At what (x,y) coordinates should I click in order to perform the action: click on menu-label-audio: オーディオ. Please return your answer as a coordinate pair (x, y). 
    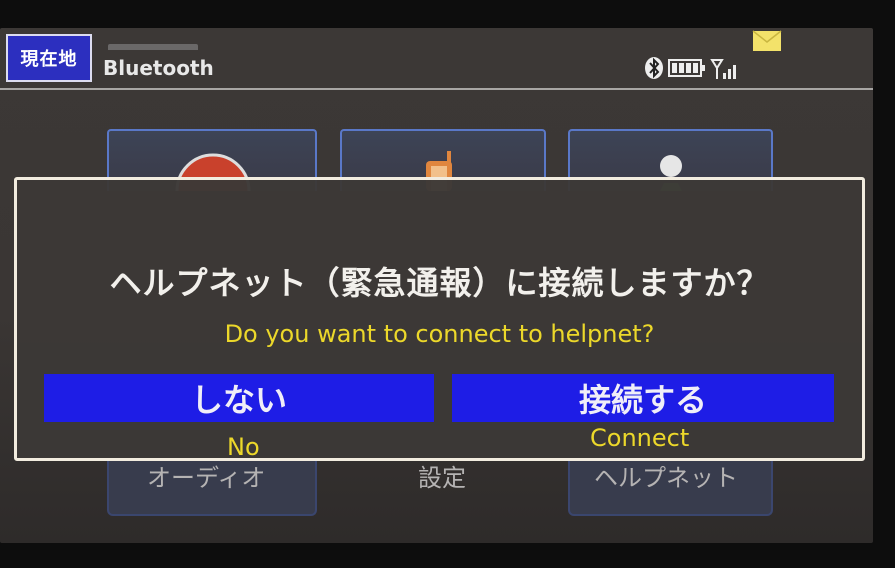
    Looking at the image, I should click on (206, 478).